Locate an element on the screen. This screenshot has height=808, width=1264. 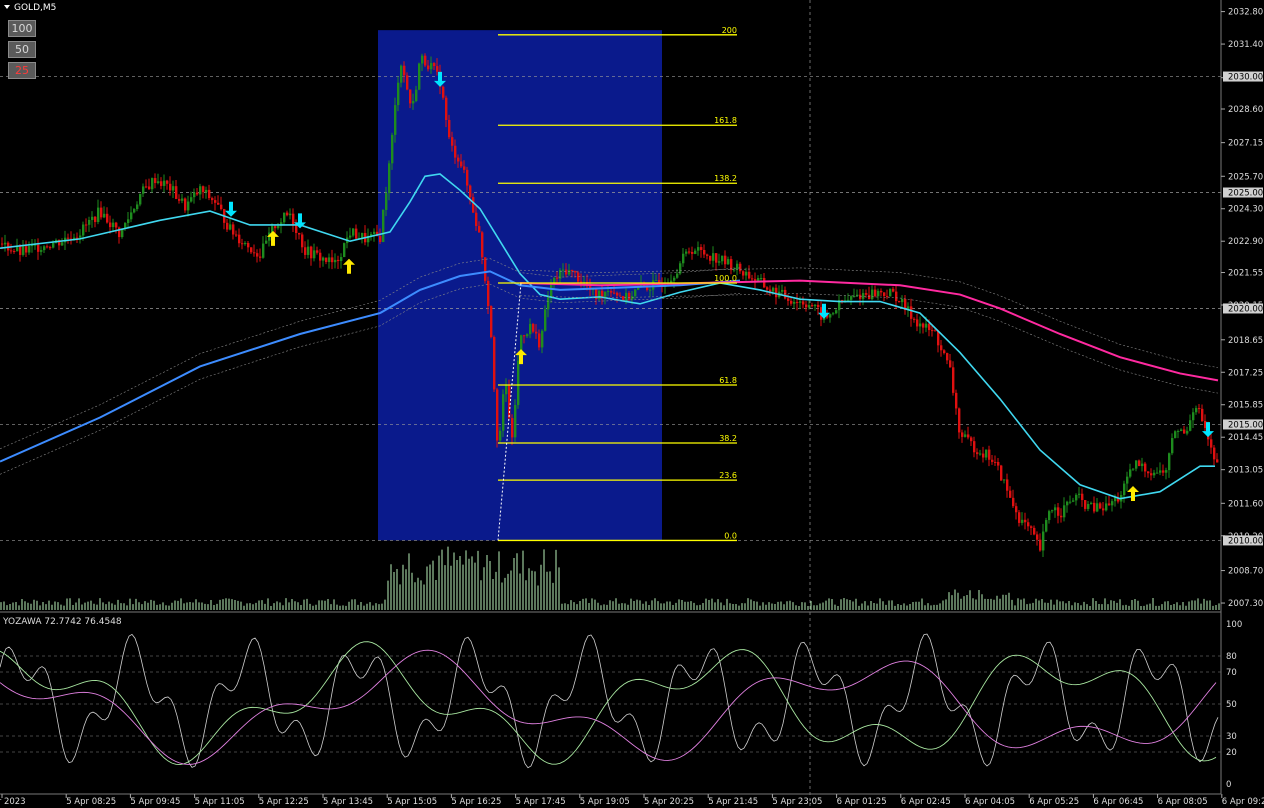
tf-button-100: 100 is located at coordinates (22, 28).